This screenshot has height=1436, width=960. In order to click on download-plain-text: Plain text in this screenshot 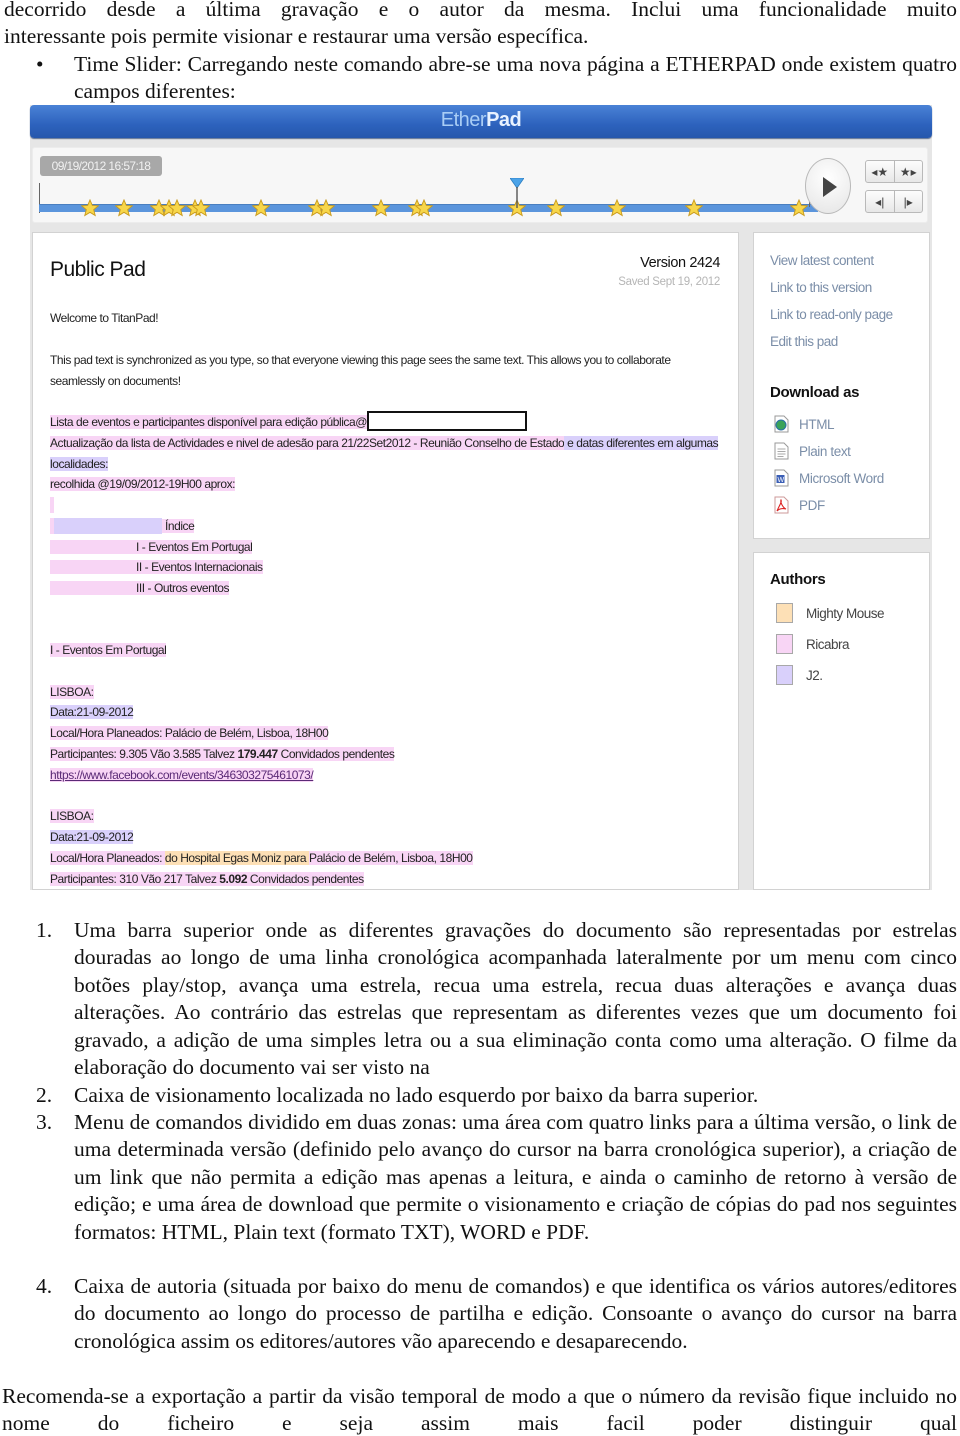, I will do `click(812, 451)`.